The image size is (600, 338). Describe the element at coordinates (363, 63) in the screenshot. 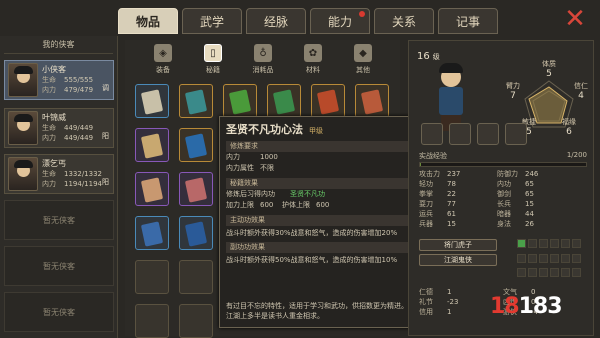

I see `subtab-other: ◆ 其他` at that location.